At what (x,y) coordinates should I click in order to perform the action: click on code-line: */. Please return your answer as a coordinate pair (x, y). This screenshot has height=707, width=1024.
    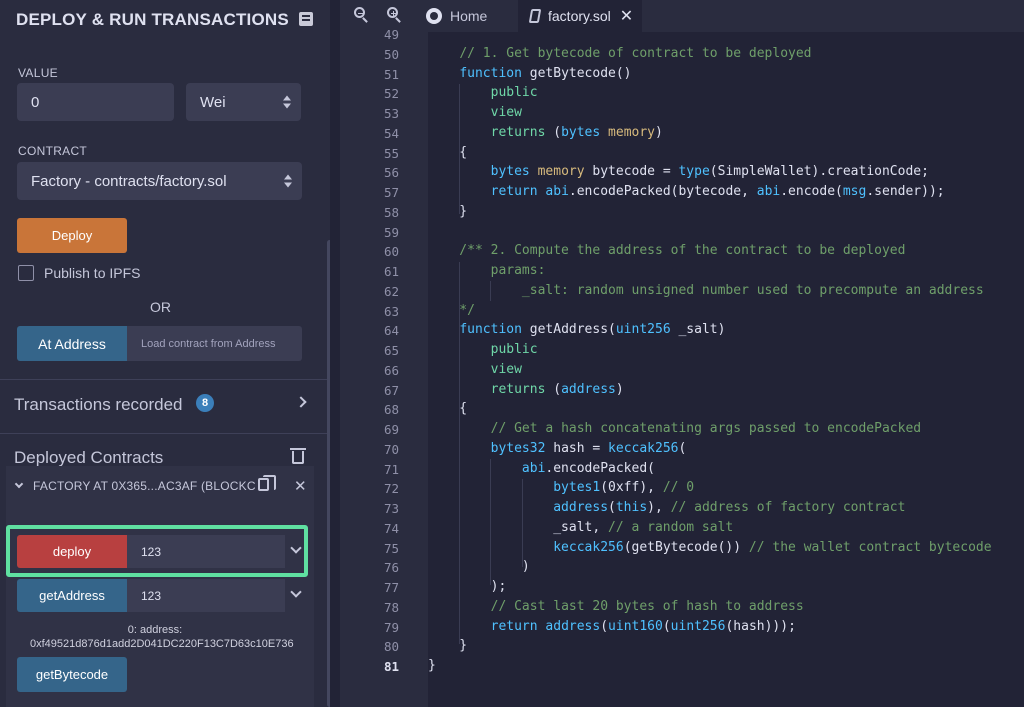
    Looking at the image, I should click on (451, 310).